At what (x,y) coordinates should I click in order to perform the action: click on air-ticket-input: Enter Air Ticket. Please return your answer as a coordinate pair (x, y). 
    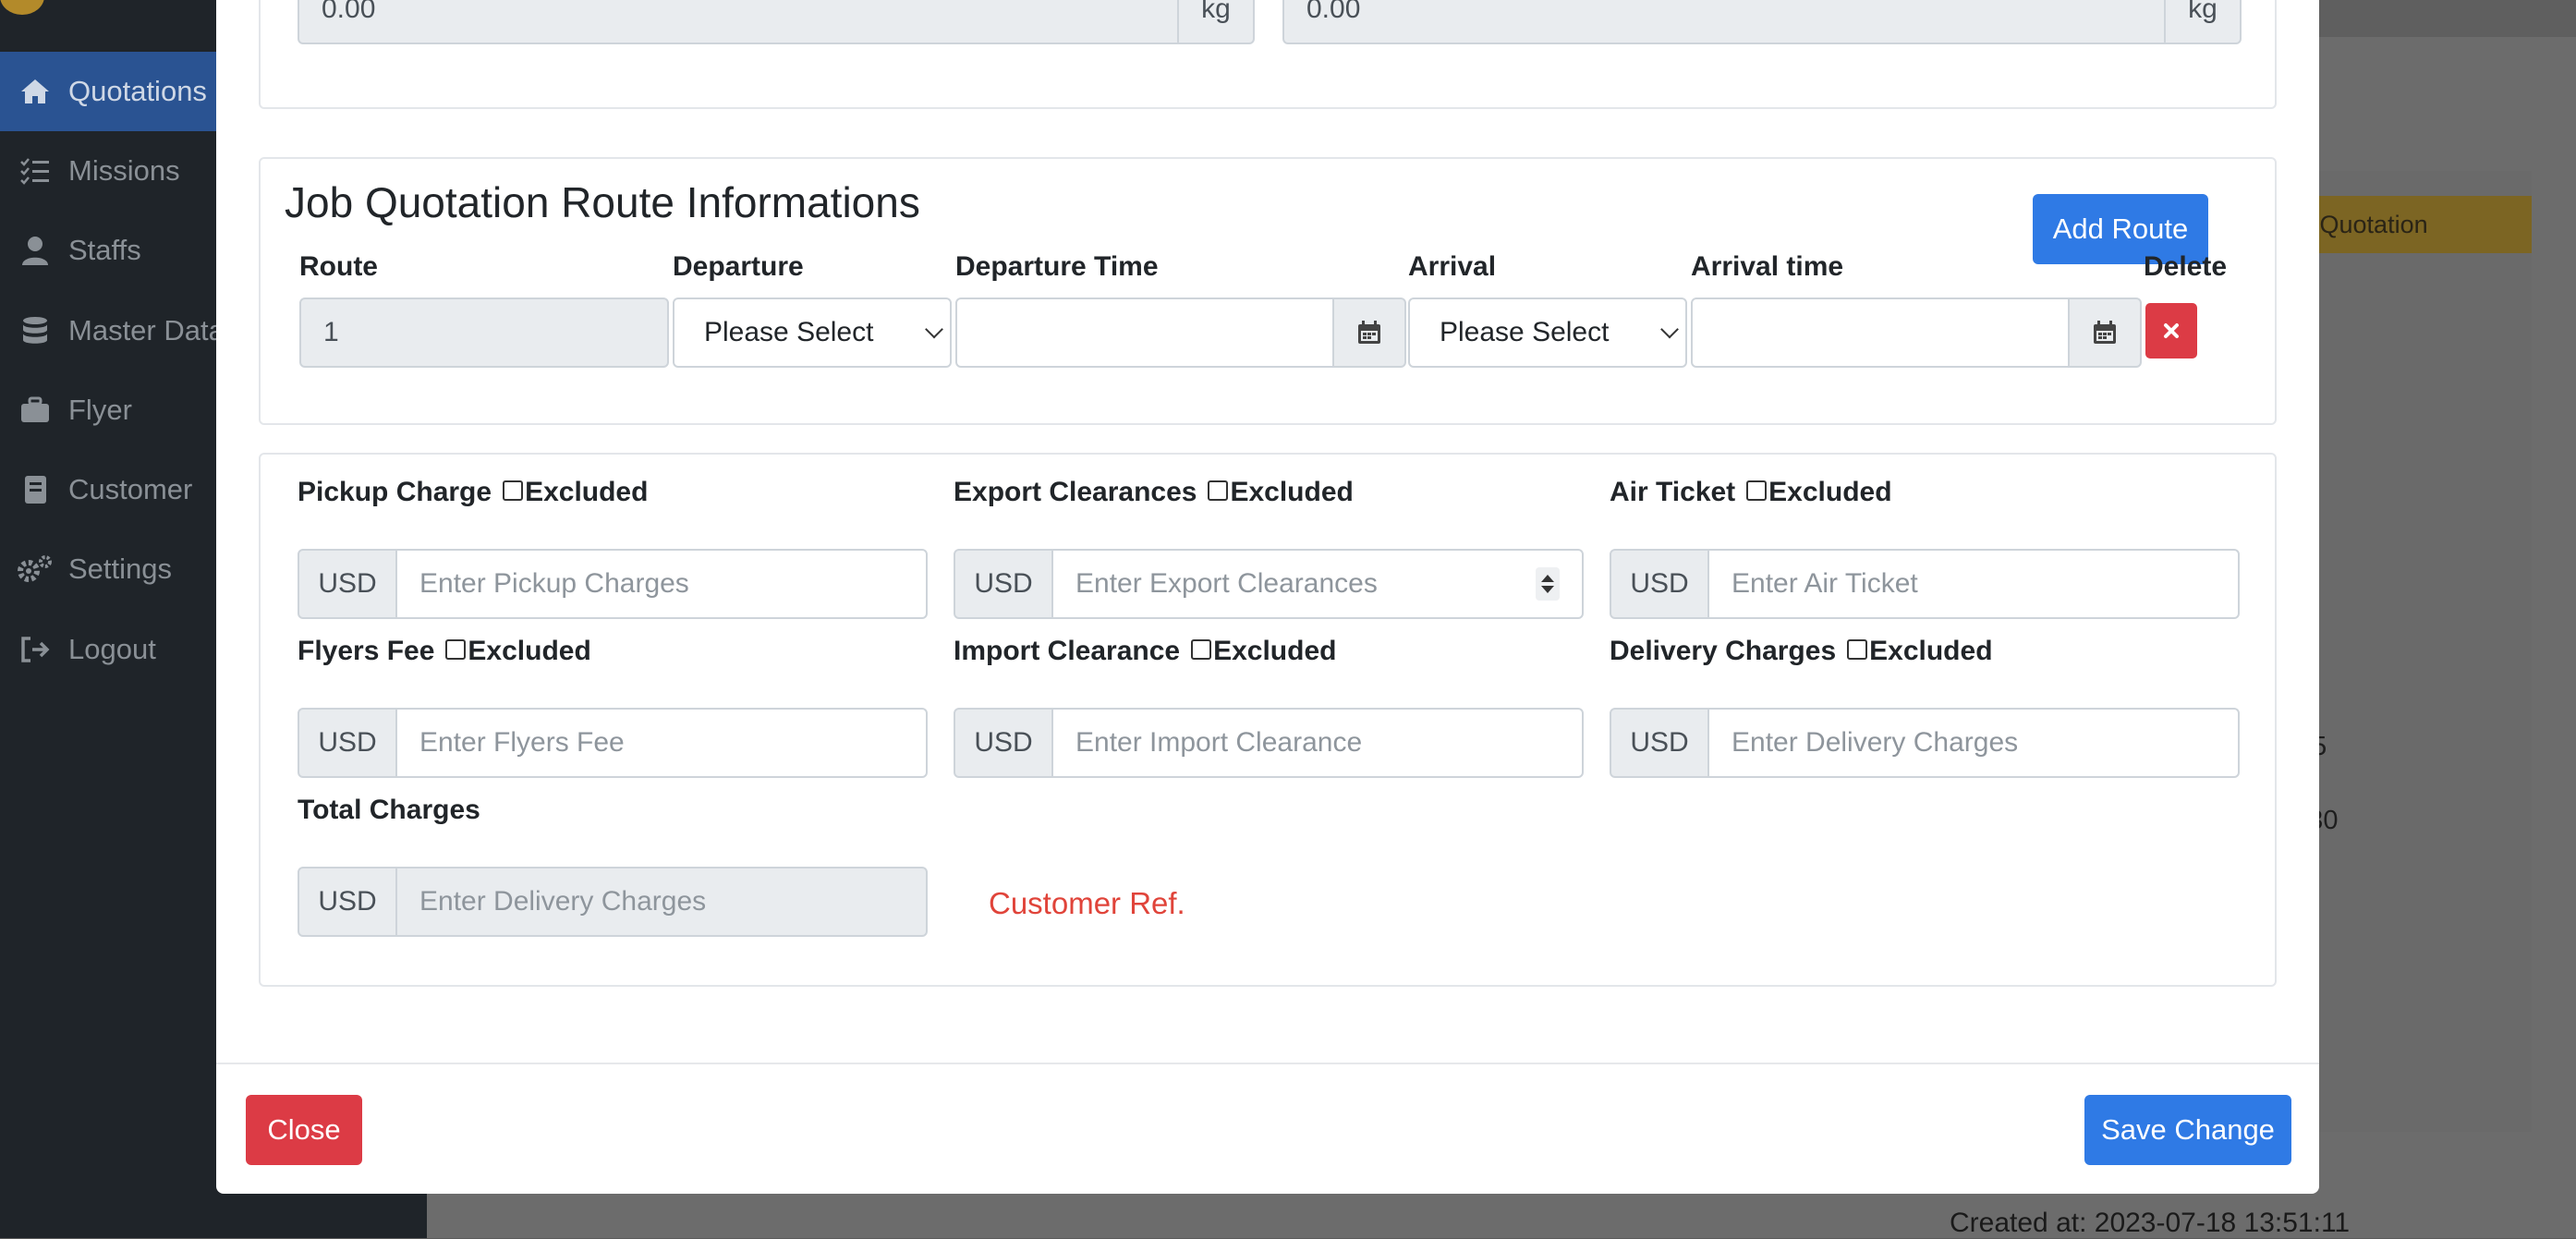
    Looking at the image, I should click on (1973, 584).